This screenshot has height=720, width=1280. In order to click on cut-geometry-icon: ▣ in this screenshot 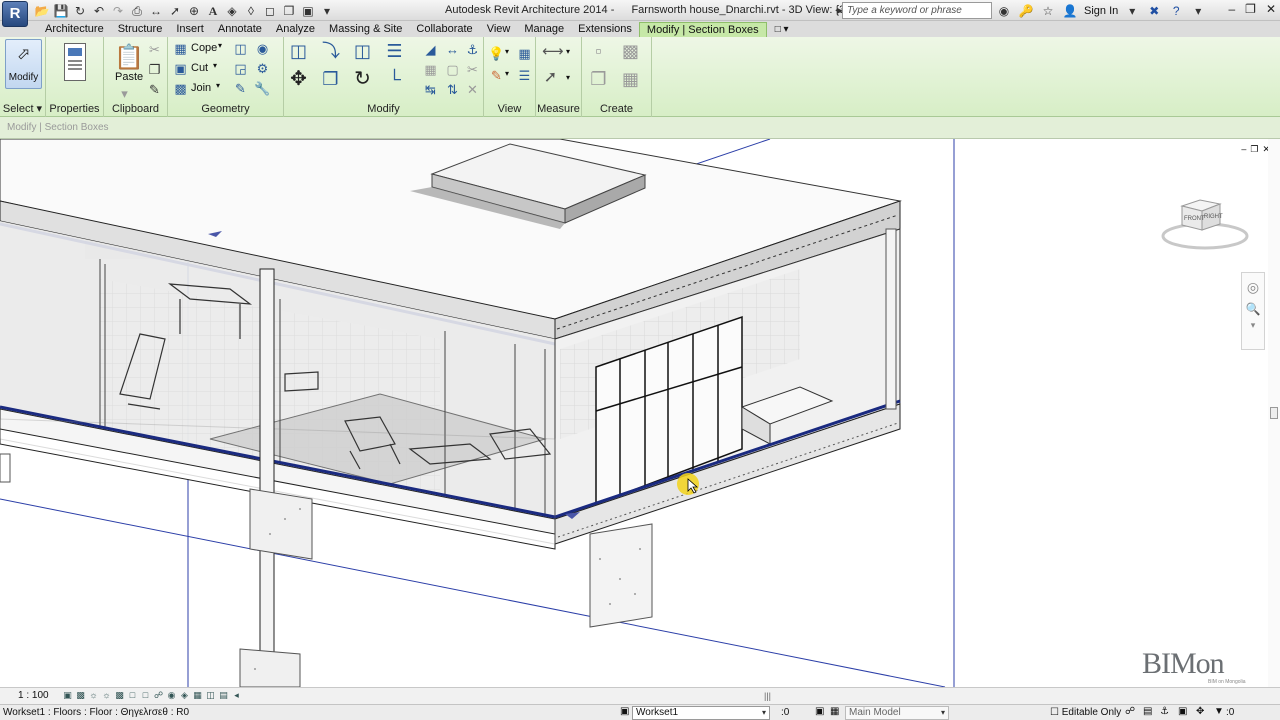, I will do `click(180, 68)`.